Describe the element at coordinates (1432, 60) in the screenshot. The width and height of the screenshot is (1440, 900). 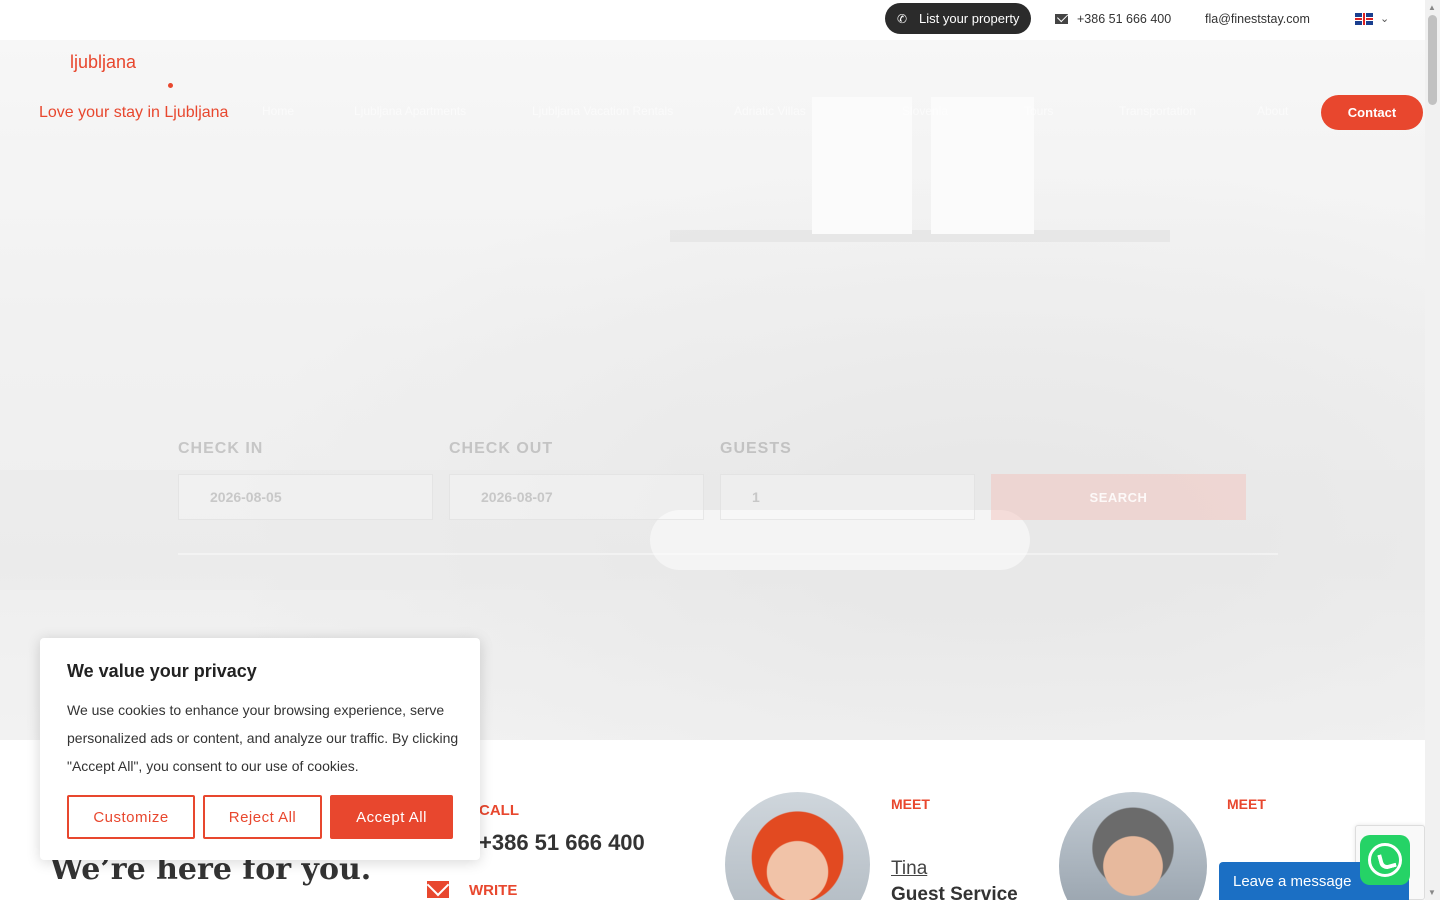
I see `scrollbar-thumb` at that location.